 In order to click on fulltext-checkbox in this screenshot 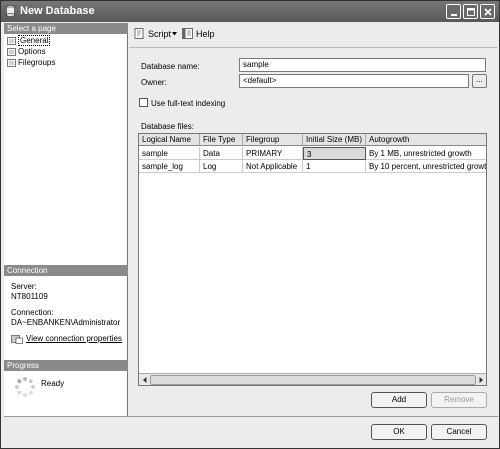, I will do `click(143, 102)`.